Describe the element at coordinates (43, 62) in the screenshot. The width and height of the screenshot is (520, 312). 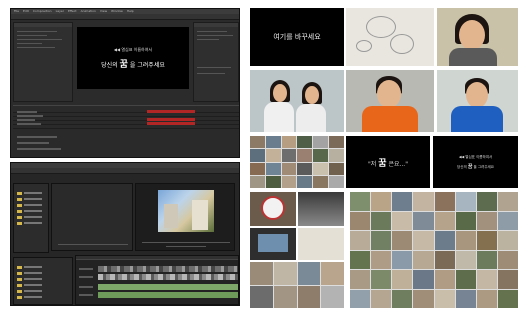
I see `ae-project-panel` at that location.